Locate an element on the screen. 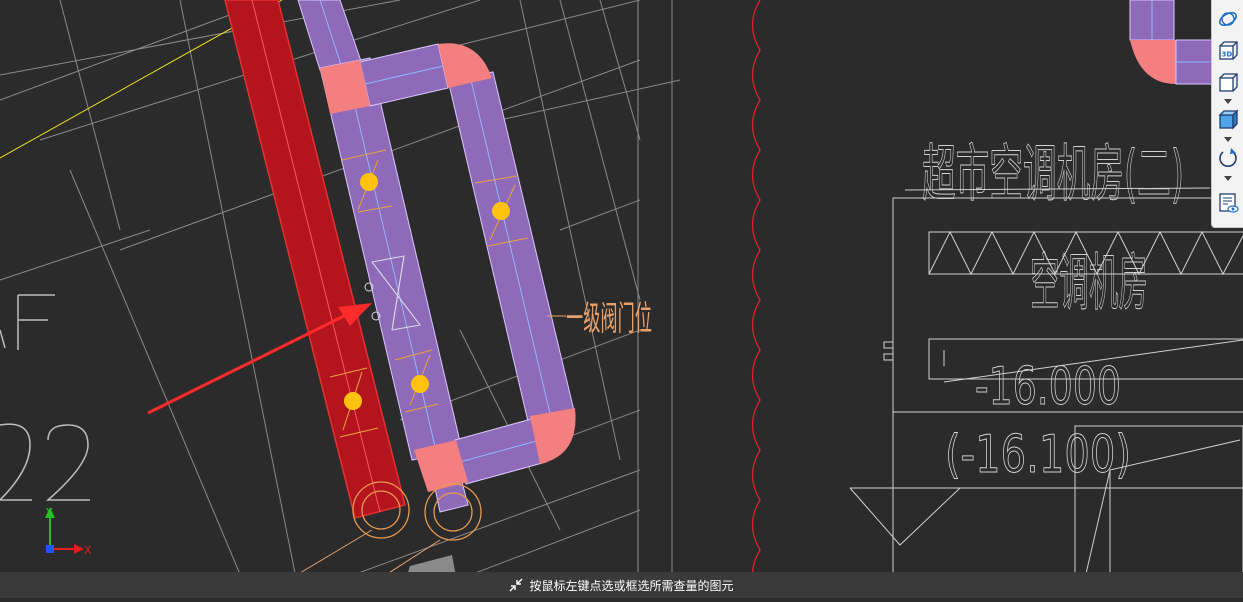 The height and width of the screenshot is (602, 1243). ucs-y-label: Y is located at coordinates (49, 512).